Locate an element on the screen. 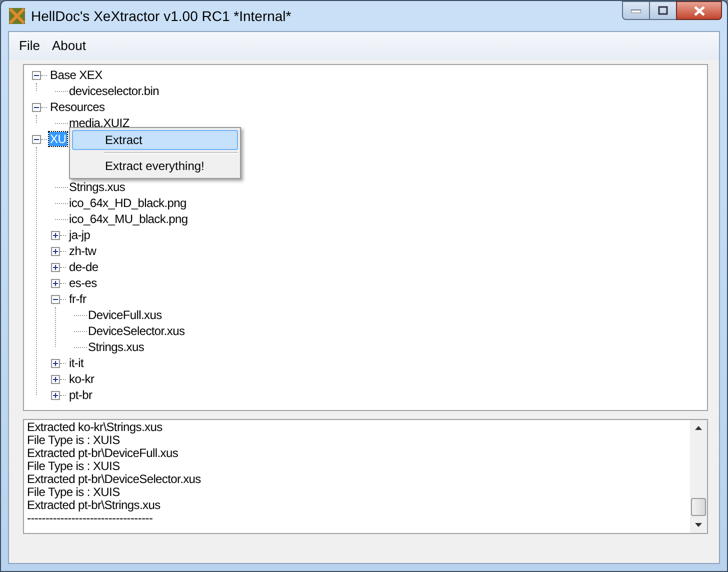 This screenshot has width=728, height=572. close-icon is located at coordinates (699, 11).